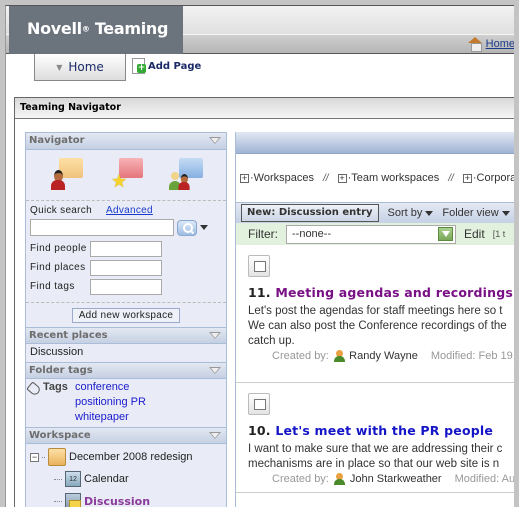 The width and height of the screenshot is (519, 507). I want to click on tag-link: conference, so click(110, 387).